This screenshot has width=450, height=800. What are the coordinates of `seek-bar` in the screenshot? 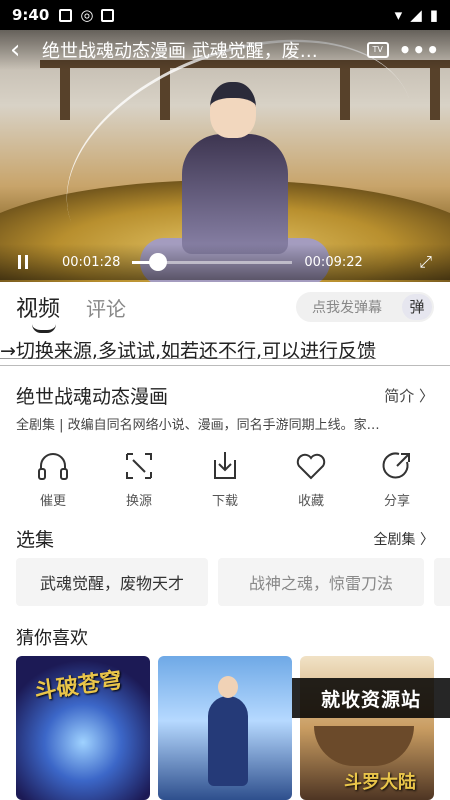 It's located at (212, 261).